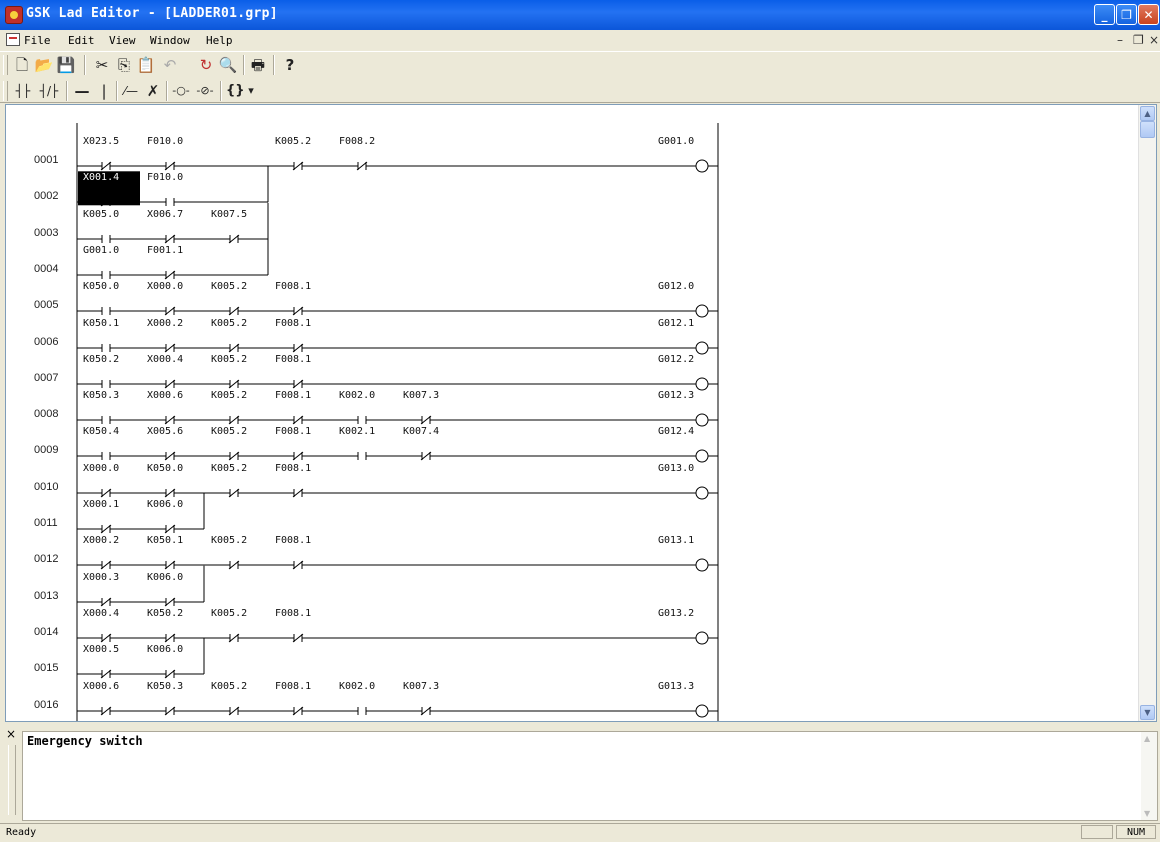 This screenshot has width=1160, height=842. I want to click on print-icon: 🖶, so click(258, 65).